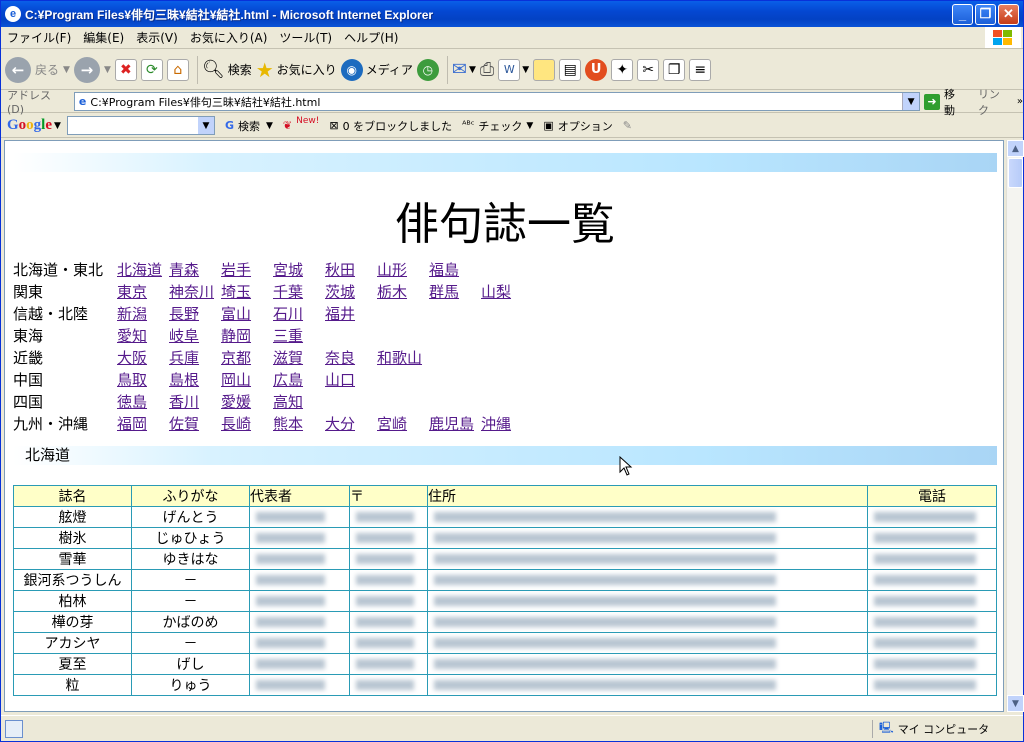  I want to click on prefecture-link: 奈良, so click(351, 357).